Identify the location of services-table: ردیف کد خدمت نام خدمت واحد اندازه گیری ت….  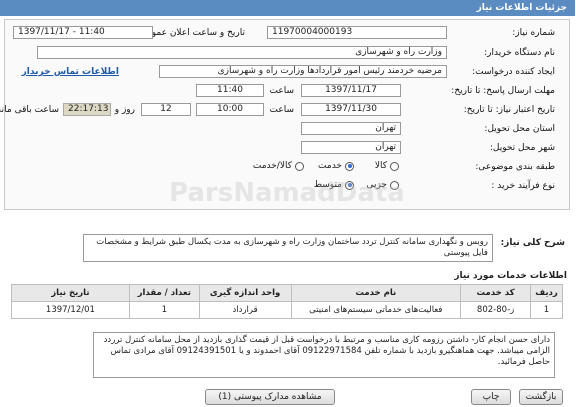
(288, 301).